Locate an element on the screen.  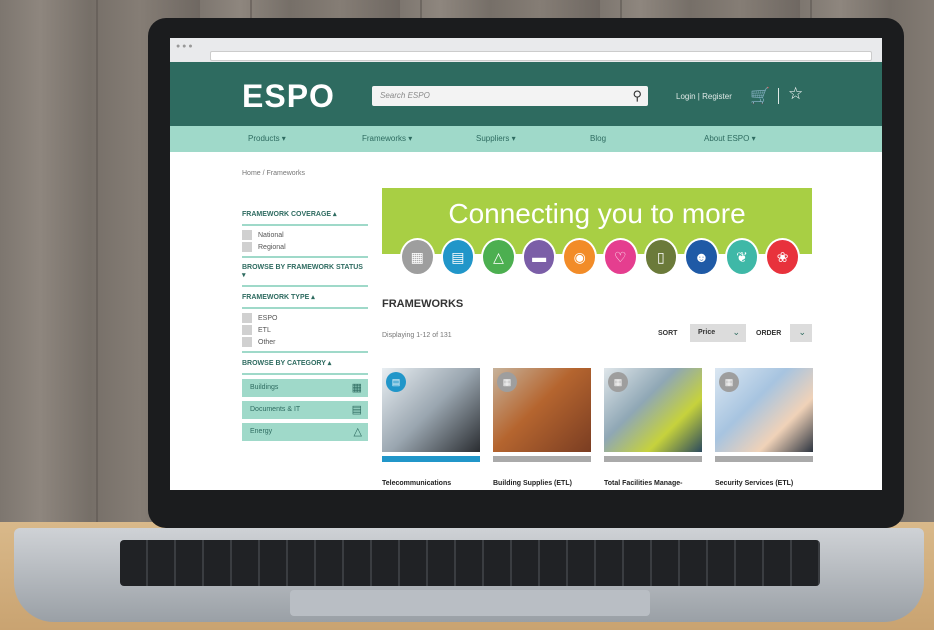
category-buildings: Buildings ▦ is located at coordinates (305, 388).